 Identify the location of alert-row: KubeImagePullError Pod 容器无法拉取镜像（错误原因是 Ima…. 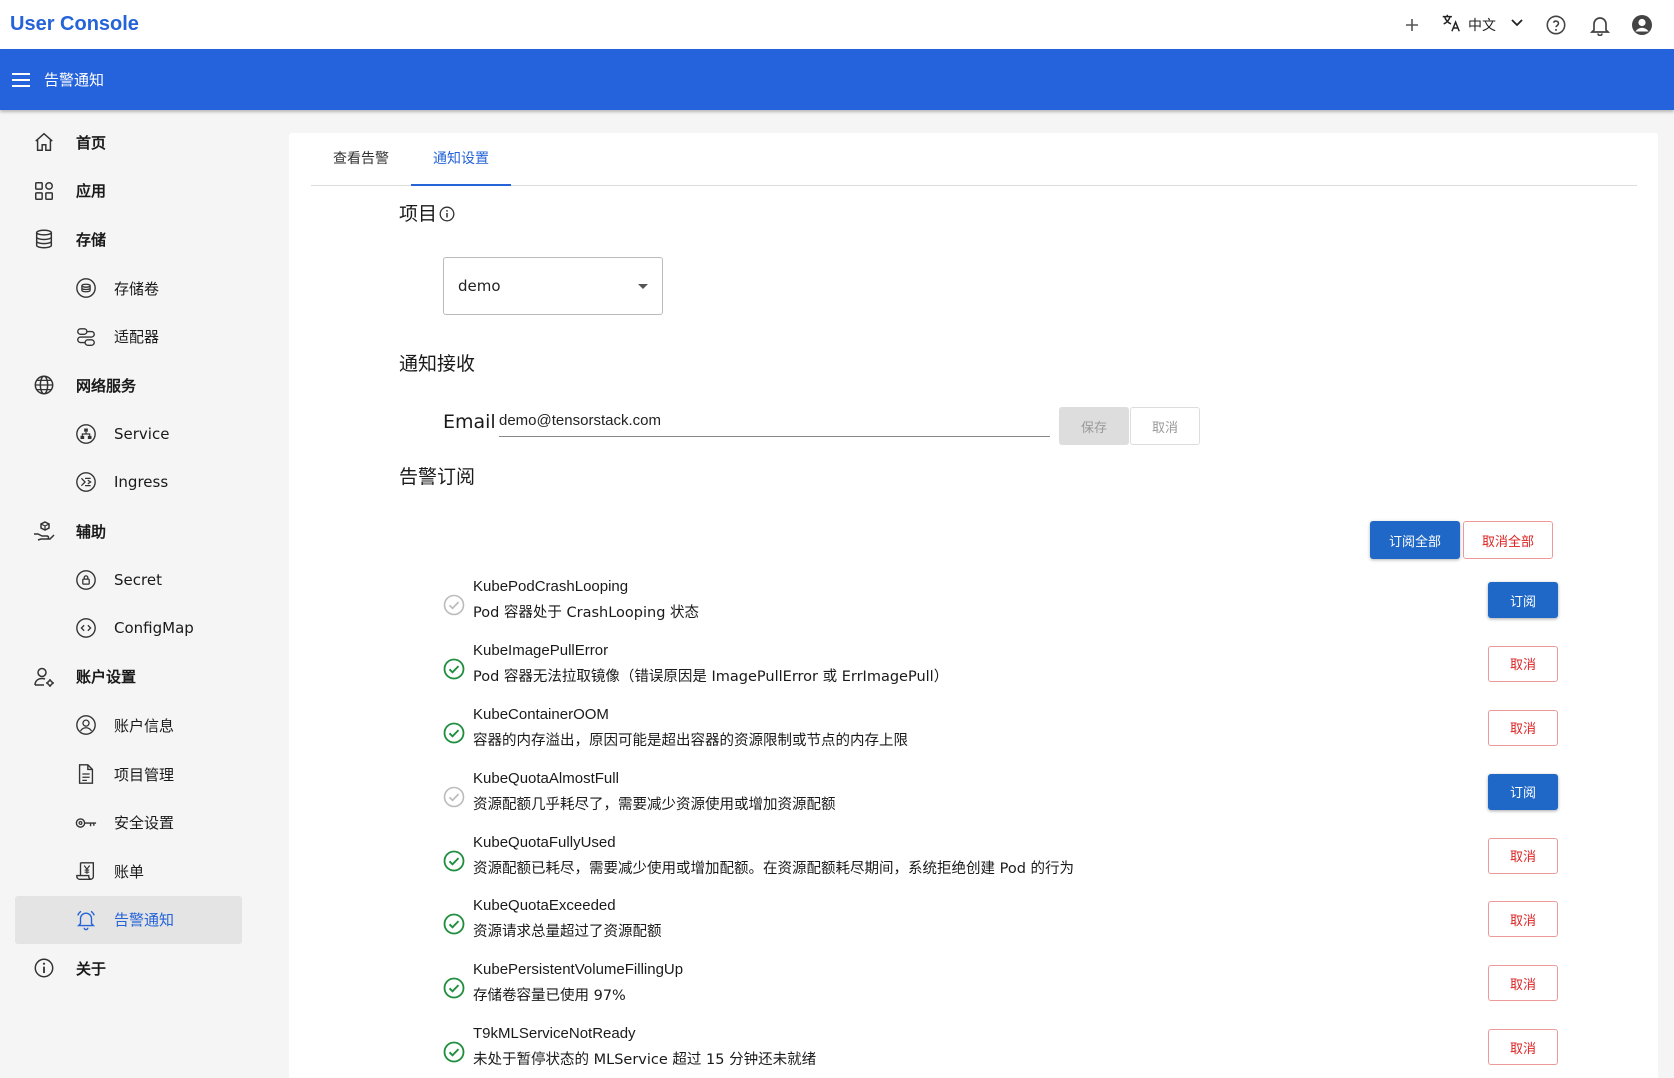
(1000, 668).